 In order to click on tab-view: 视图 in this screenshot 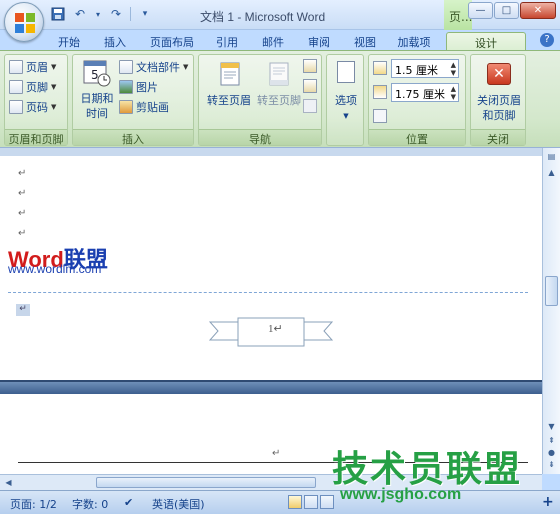, I will do `click(365, 41)`.